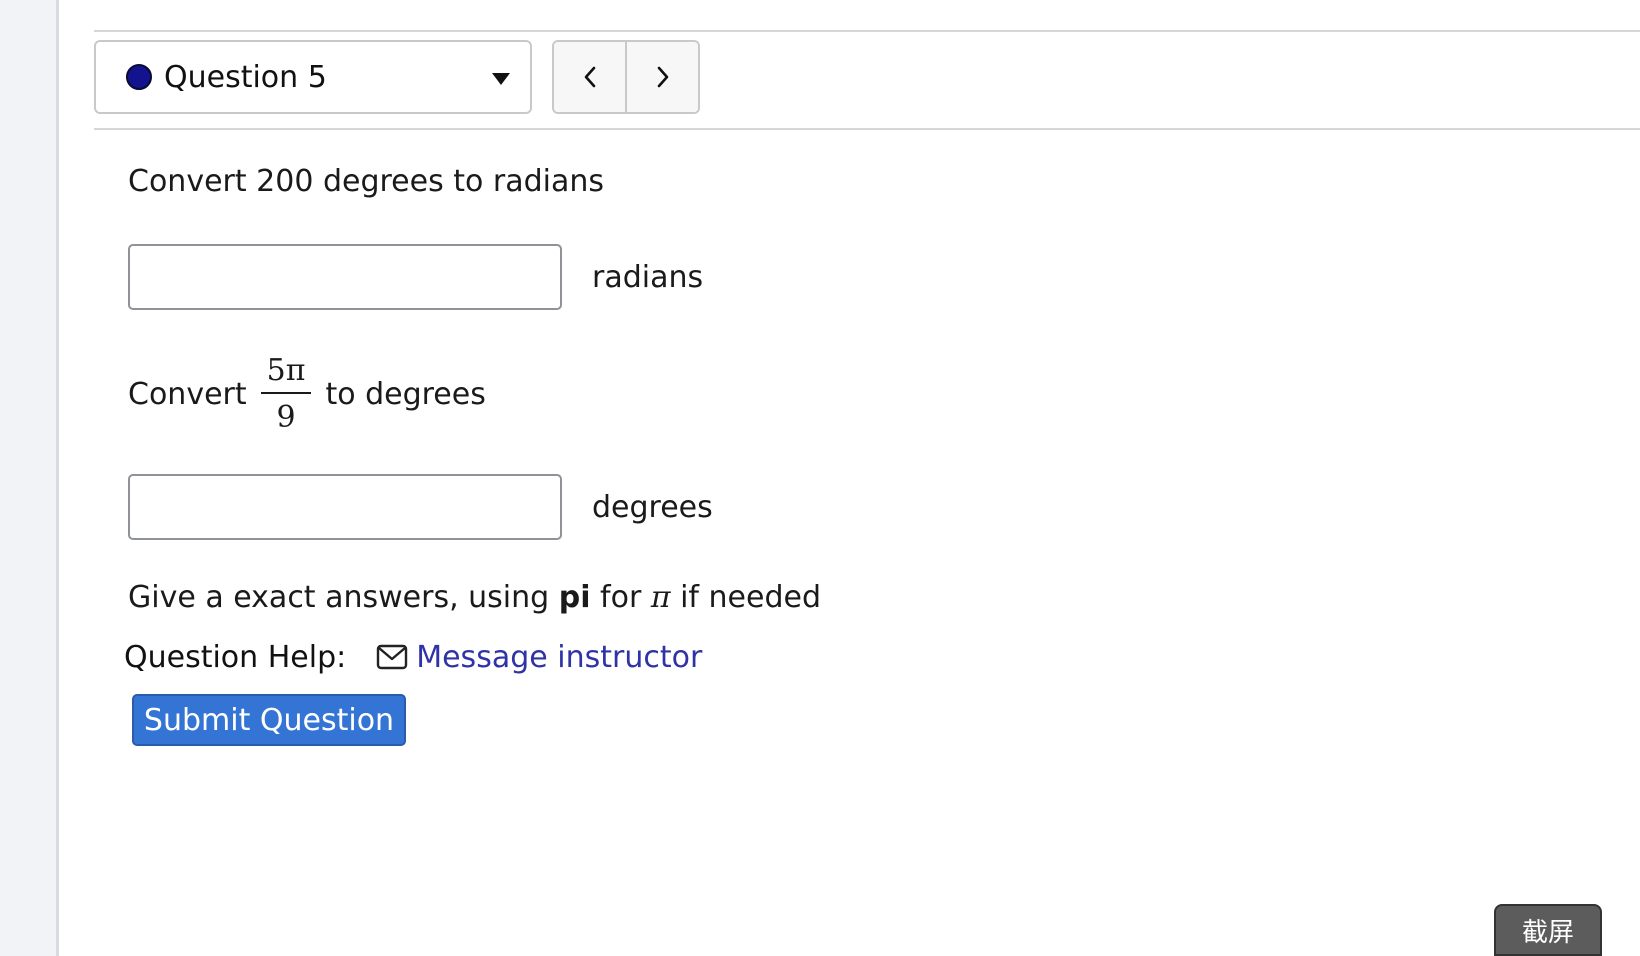 Image resolution: width=1640 pixels, height=956 pixels. What do you see at coordinates (29, 478) in the screenshot?
I see `left-gutter` at bounding box center [29, 478].